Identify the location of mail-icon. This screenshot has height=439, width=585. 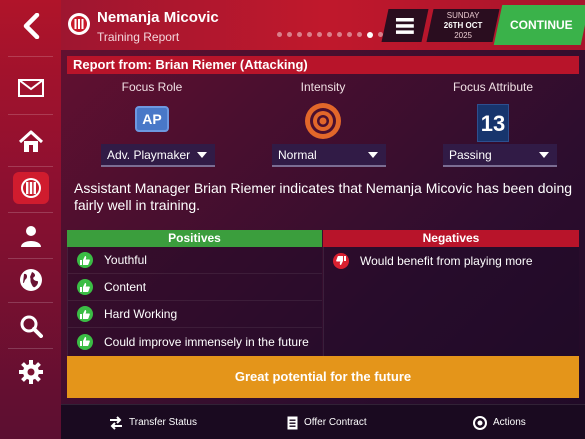
(30, 88).